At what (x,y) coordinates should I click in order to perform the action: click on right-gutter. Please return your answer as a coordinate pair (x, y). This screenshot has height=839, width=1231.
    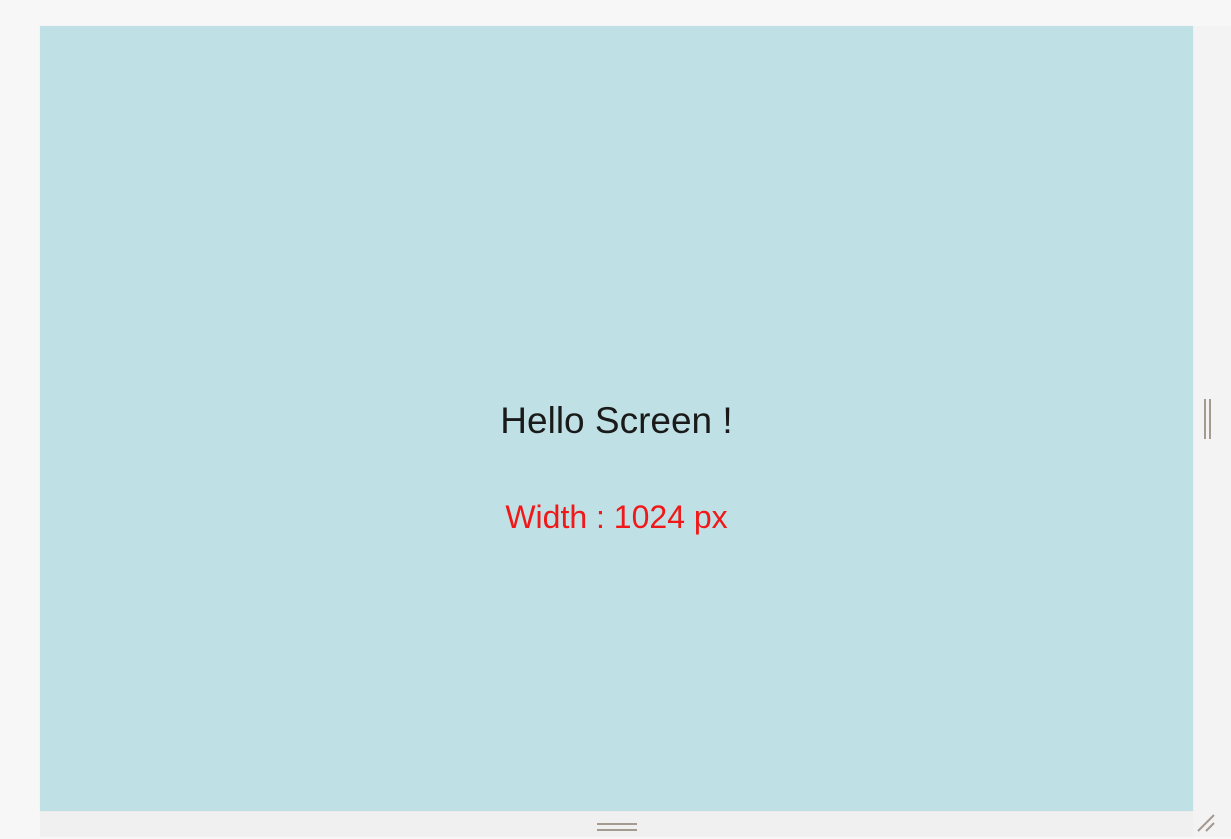
    Looking at the image, I should click on (1212, 431).